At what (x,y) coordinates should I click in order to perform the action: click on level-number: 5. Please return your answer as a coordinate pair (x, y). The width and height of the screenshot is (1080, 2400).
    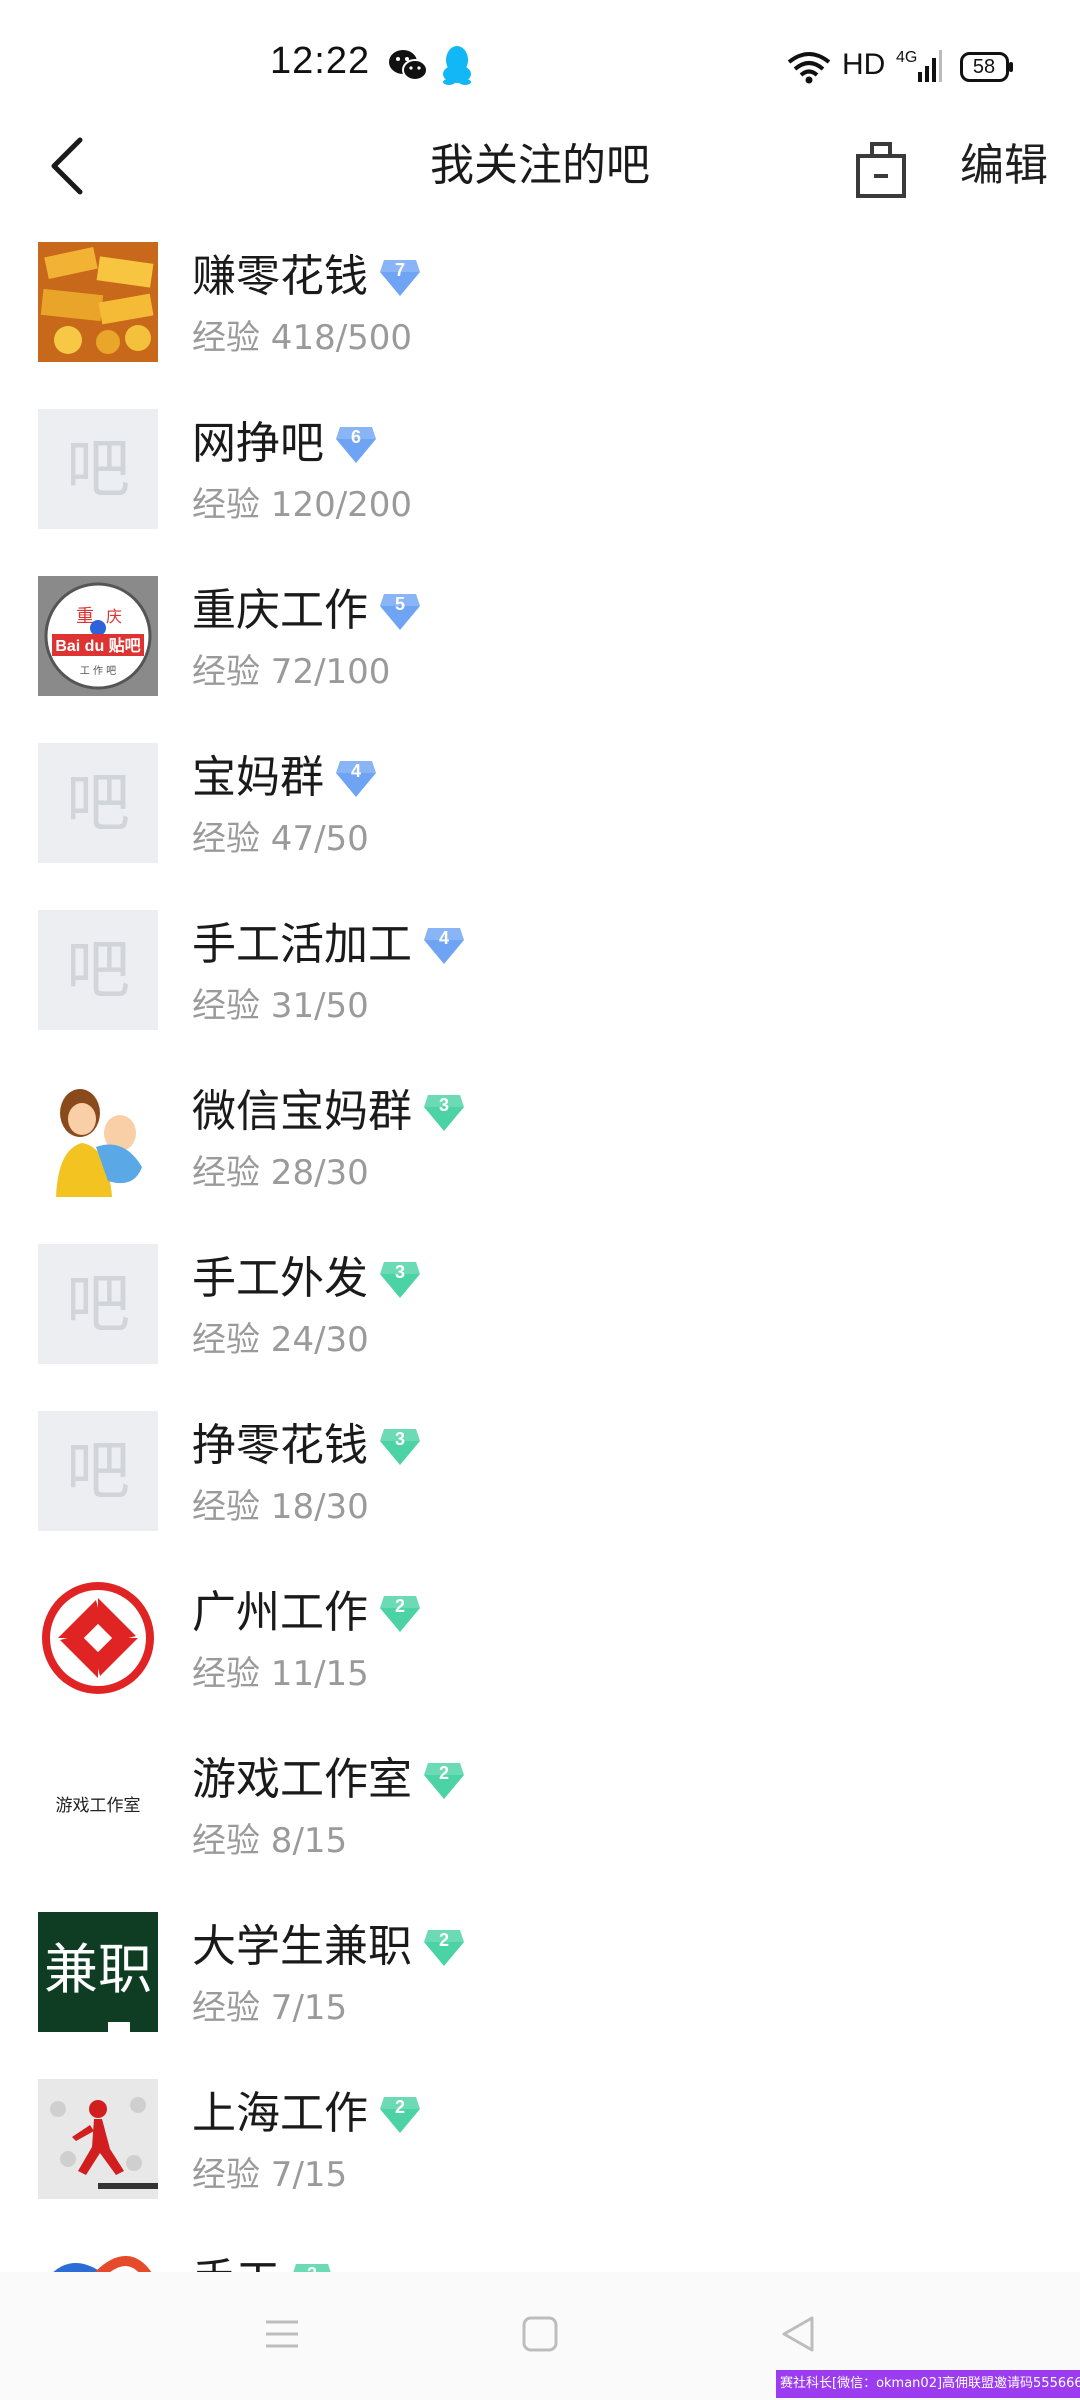
    Looking at the image, I should click on (399, 604).